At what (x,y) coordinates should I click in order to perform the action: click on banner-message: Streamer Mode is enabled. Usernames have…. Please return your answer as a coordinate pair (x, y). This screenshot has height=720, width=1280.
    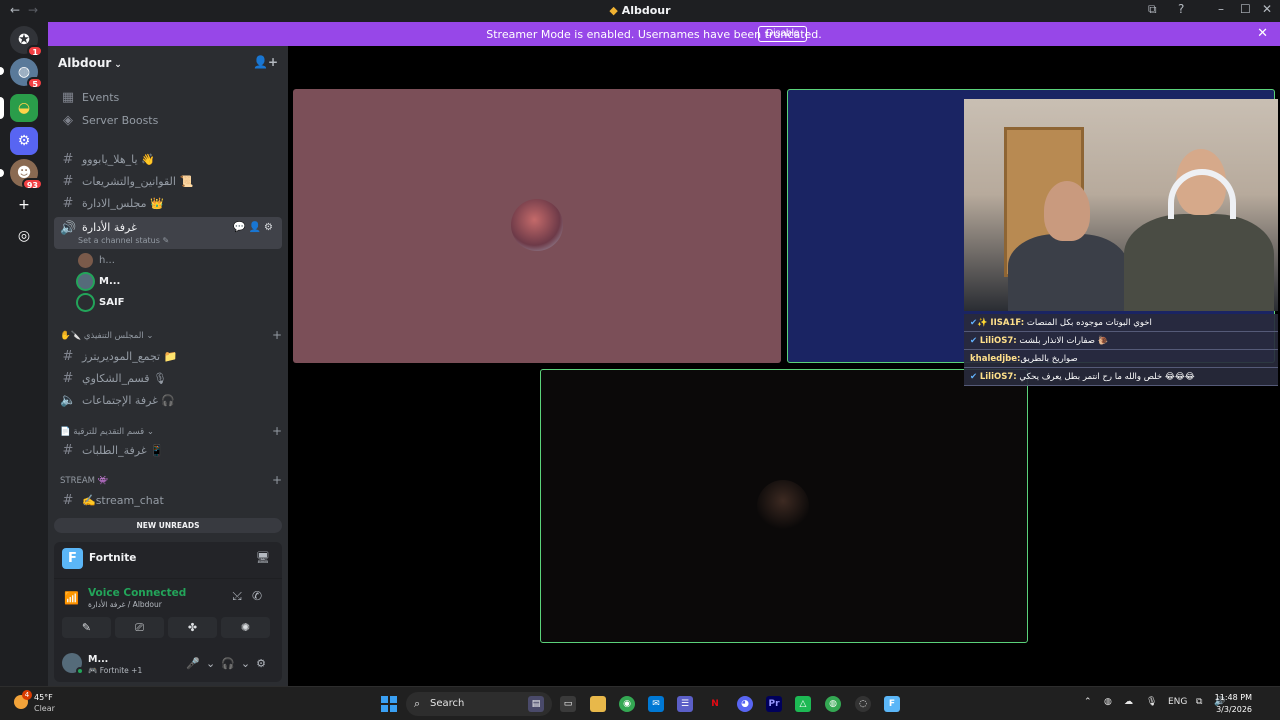
    Looking at the image, I should click on (654, 34).